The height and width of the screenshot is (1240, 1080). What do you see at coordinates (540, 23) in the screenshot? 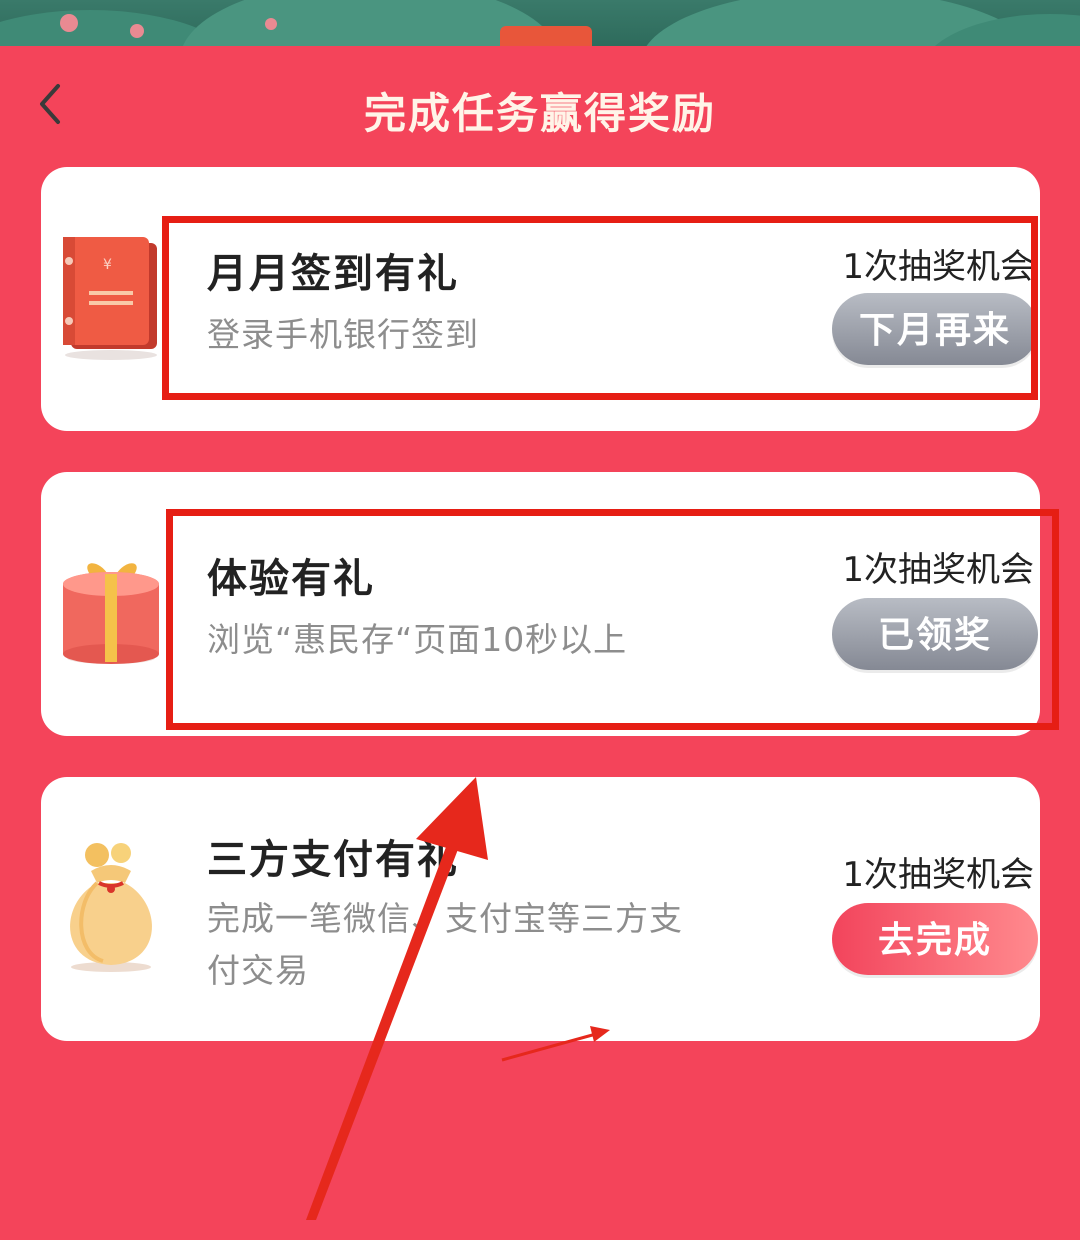
I see `top-banner` at bounding box center [540, 23].